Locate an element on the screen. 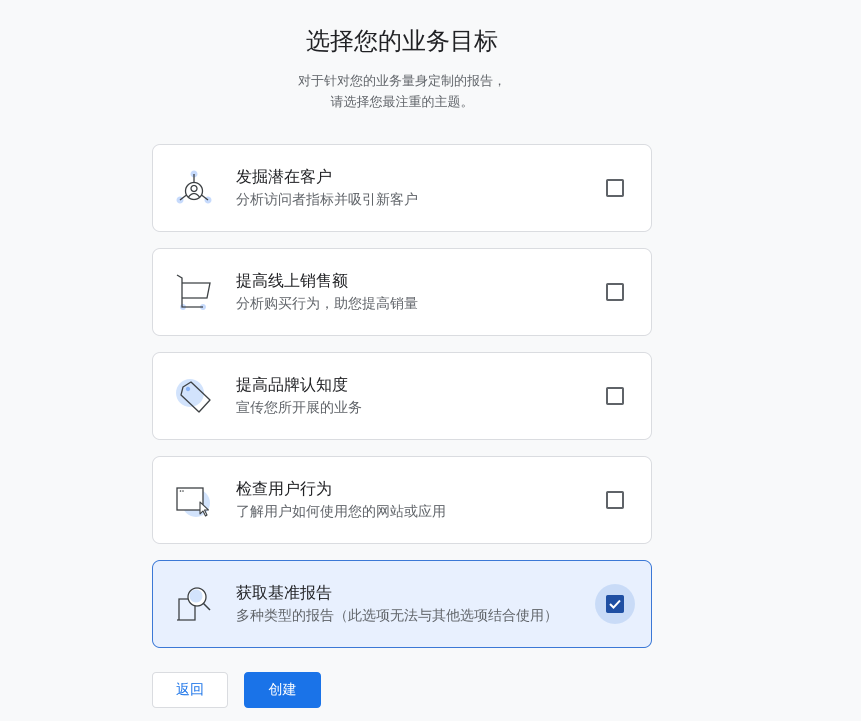  back-button: 返回 is located at coordinates (190, 690).